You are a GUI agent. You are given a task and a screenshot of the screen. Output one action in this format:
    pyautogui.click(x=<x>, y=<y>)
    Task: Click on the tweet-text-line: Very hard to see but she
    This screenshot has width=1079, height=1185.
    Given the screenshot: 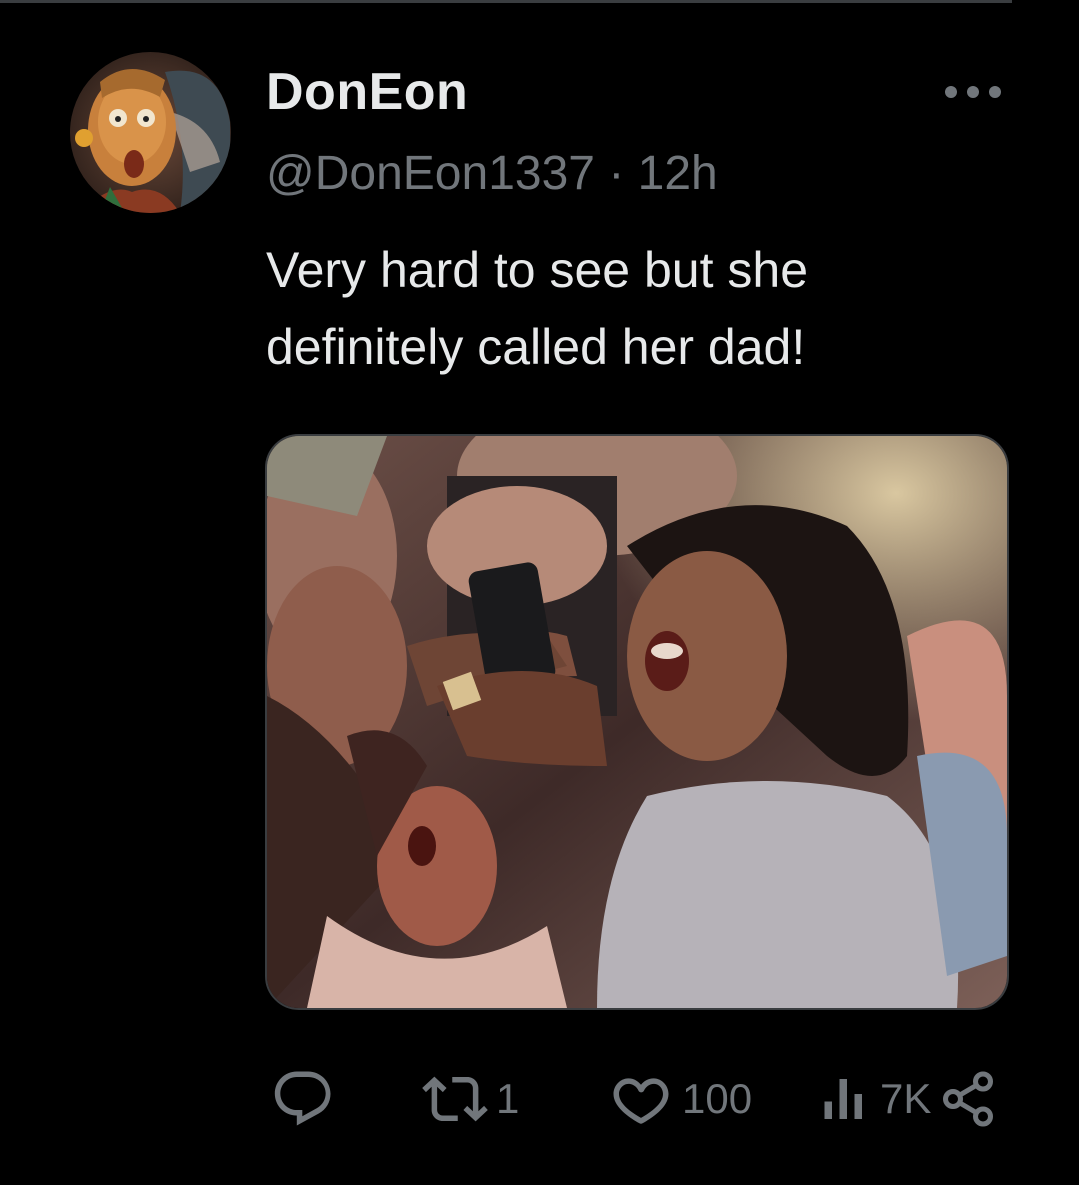 What is the action you would take?
    pyautogui.click(x=537, y=270)
    